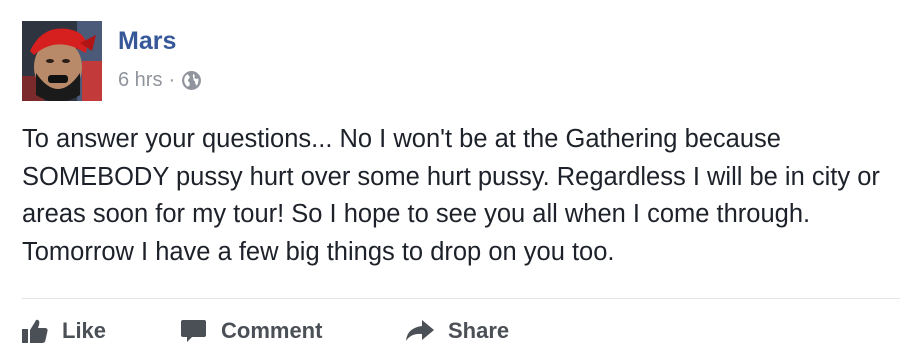 This screenshot has height=358, width=900. What do you see at coordinates (193, 331) in the screenshot?
I see `speech-bubble-icon` at bounding box center [193, 331].